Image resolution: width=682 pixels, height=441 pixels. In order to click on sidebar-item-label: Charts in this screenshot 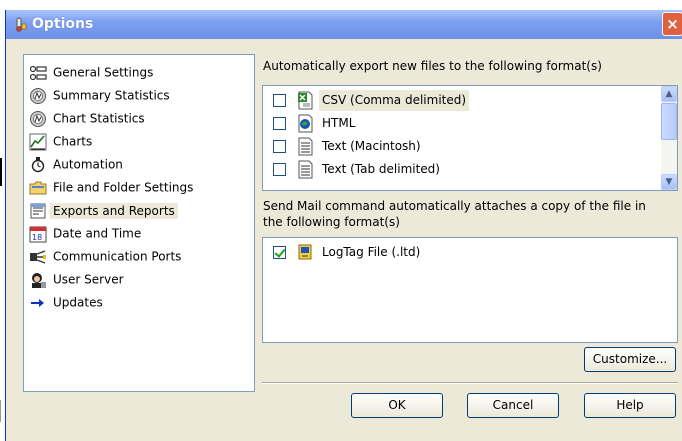, I will do `click(73, 141)`.